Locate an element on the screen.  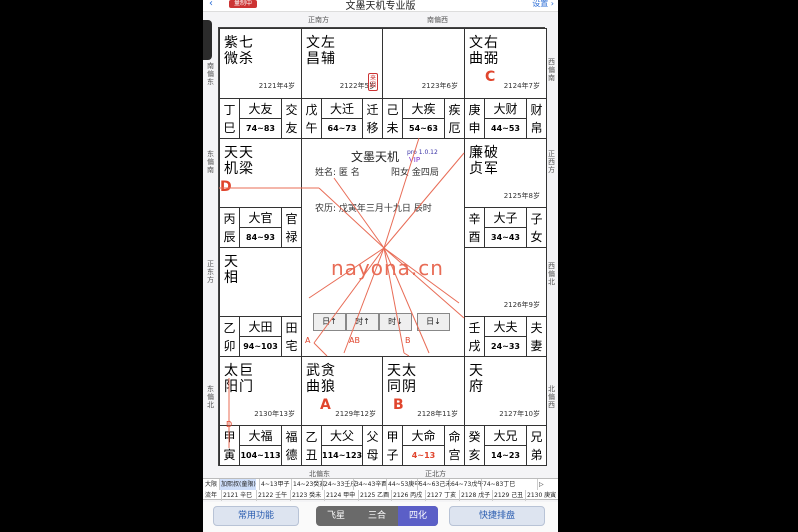
arrow-label: A is located at coordinates (308, 340).